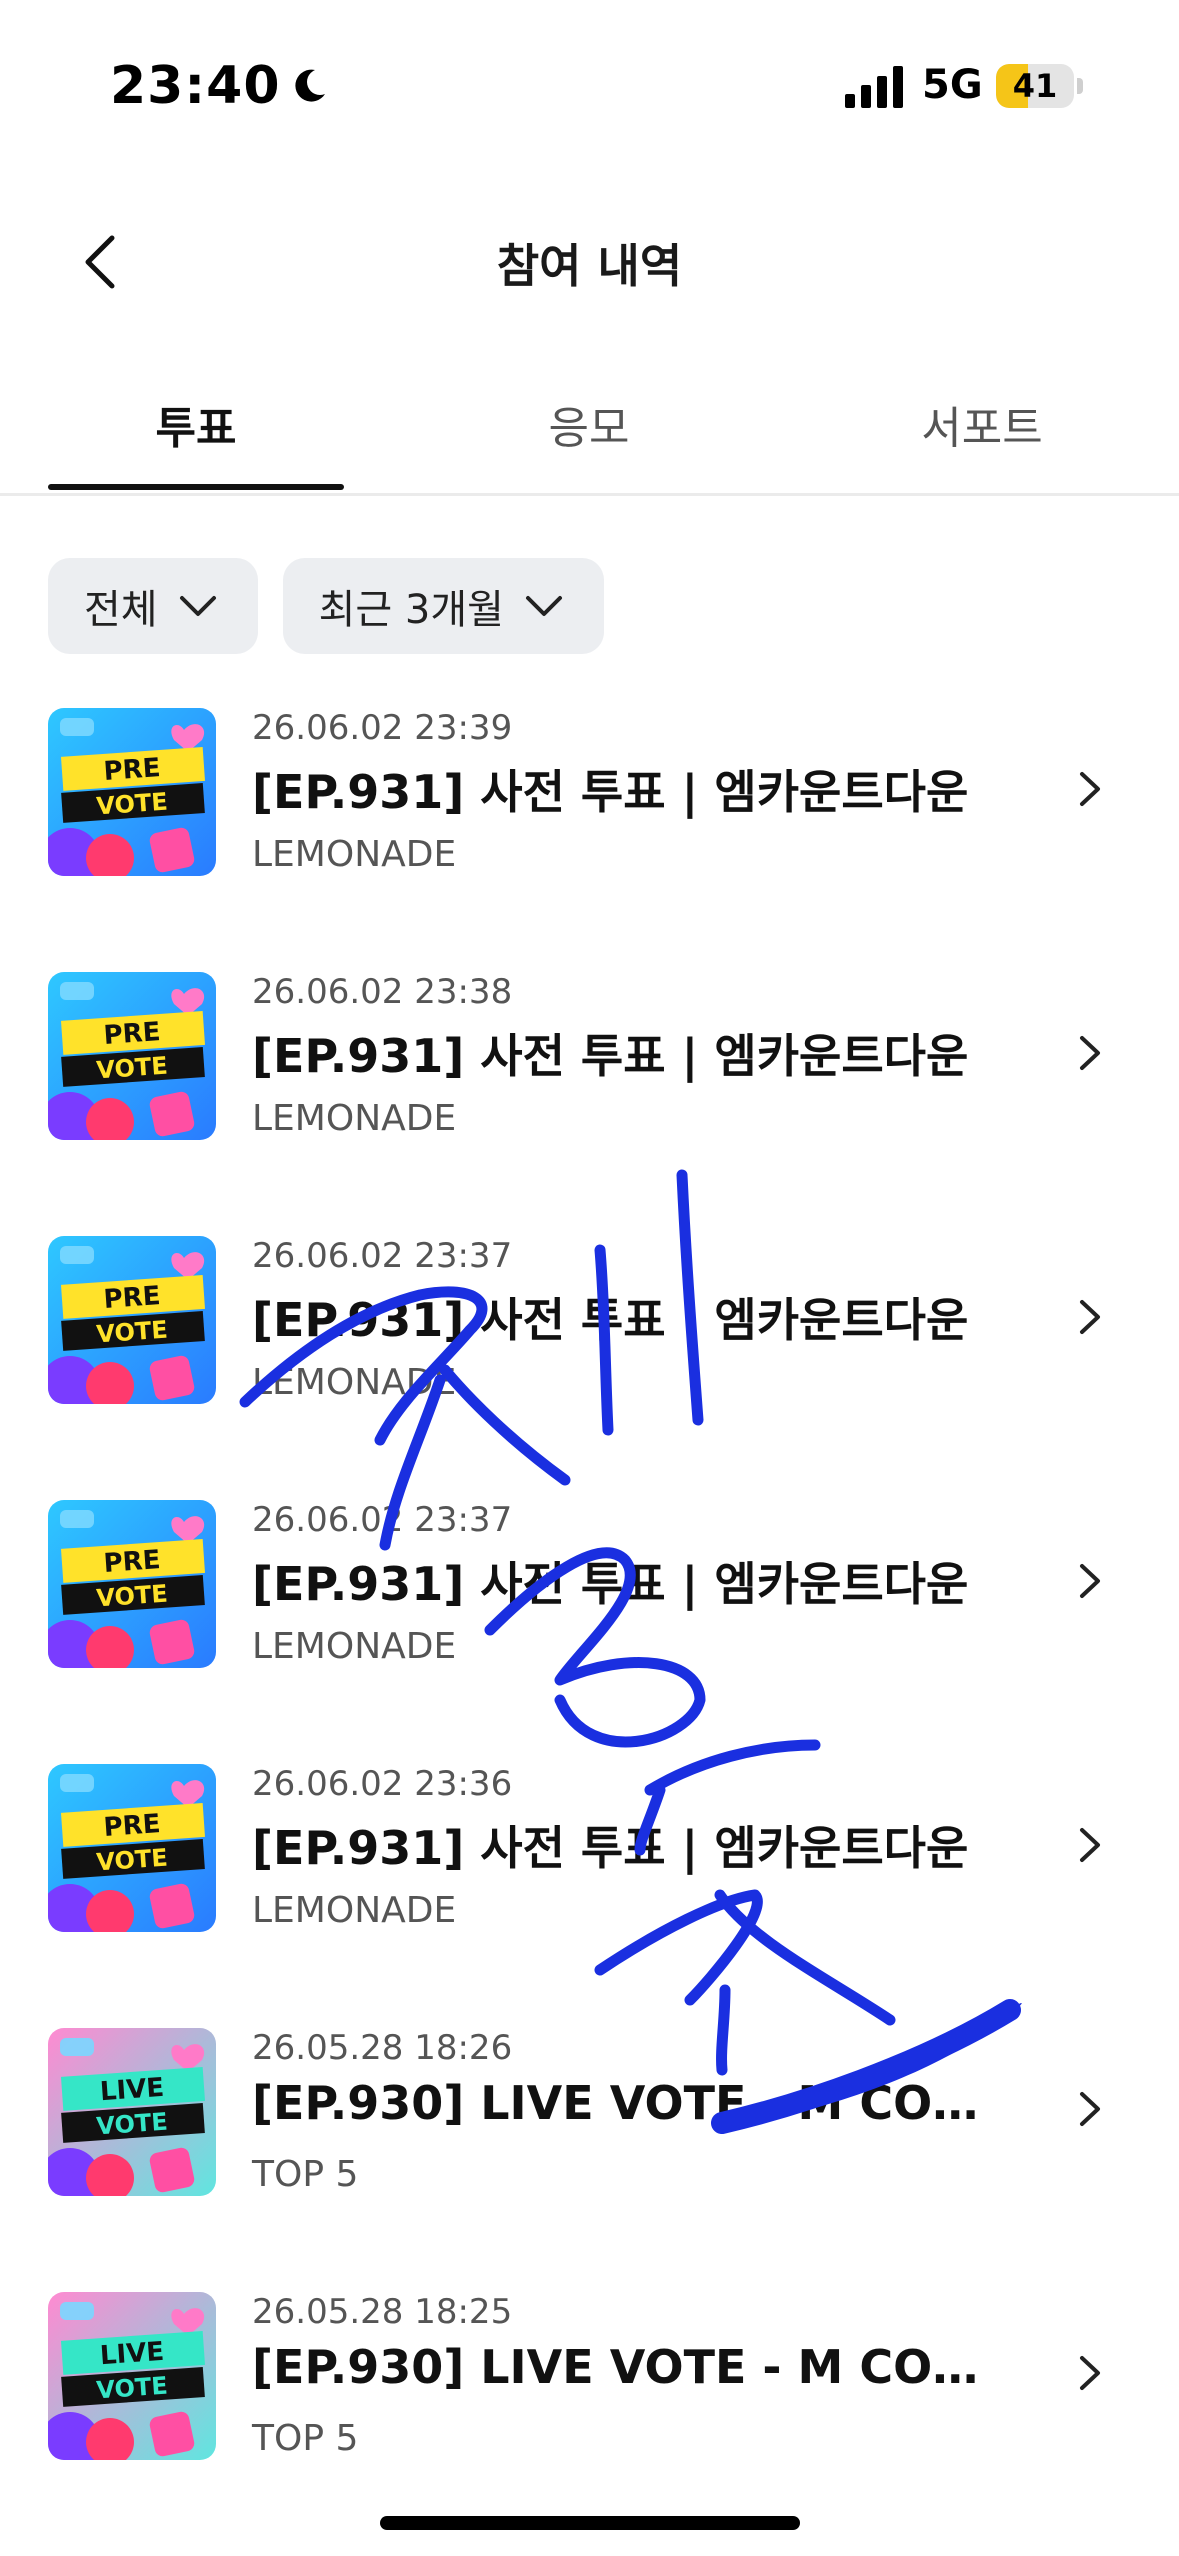  I want to click on tab-vote: 투표, so click(196, 424).